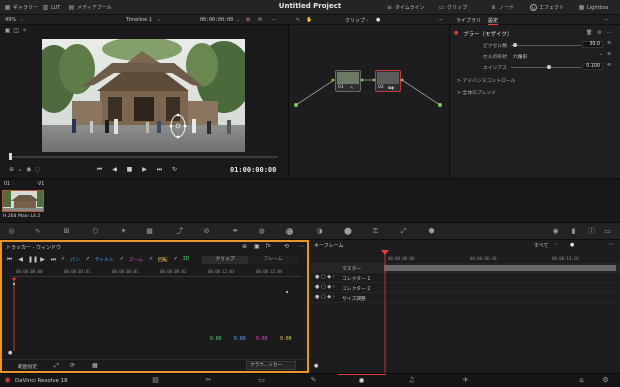 The height and width of the screenshot is (387, 620). Describe the element at coordinates (176, 259) in the screenshot. I see `3d-checkbox: ✓` at that location.